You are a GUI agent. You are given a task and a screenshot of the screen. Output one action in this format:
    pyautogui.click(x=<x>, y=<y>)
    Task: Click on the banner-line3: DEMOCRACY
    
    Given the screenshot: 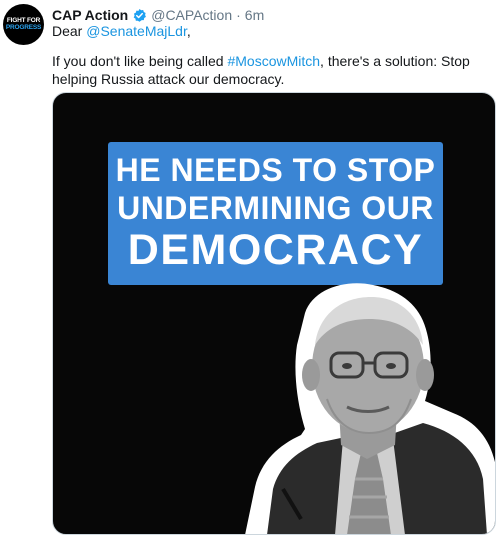 What is the action you would take?
    pyautogui.click(x=275, y=250)
    